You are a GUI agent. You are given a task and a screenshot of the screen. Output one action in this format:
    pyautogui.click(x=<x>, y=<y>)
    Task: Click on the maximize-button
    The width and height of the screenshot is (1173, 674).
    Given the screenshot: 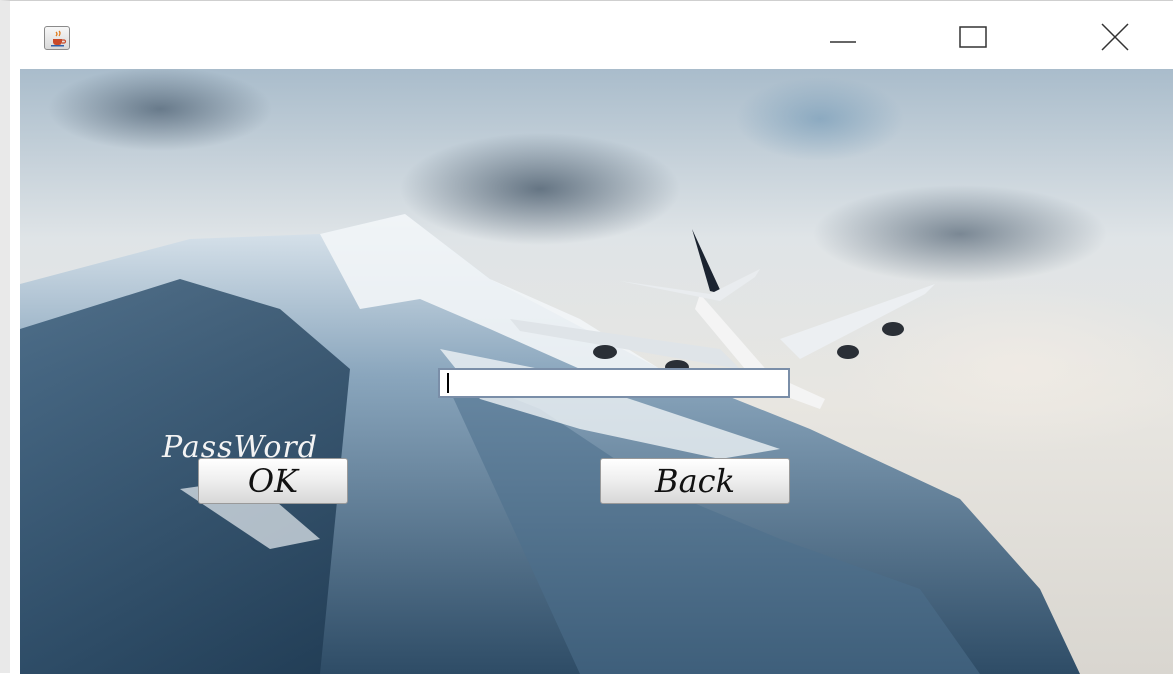 What is the action you would take?
    pyautogui.click(x=973, y=37)
    